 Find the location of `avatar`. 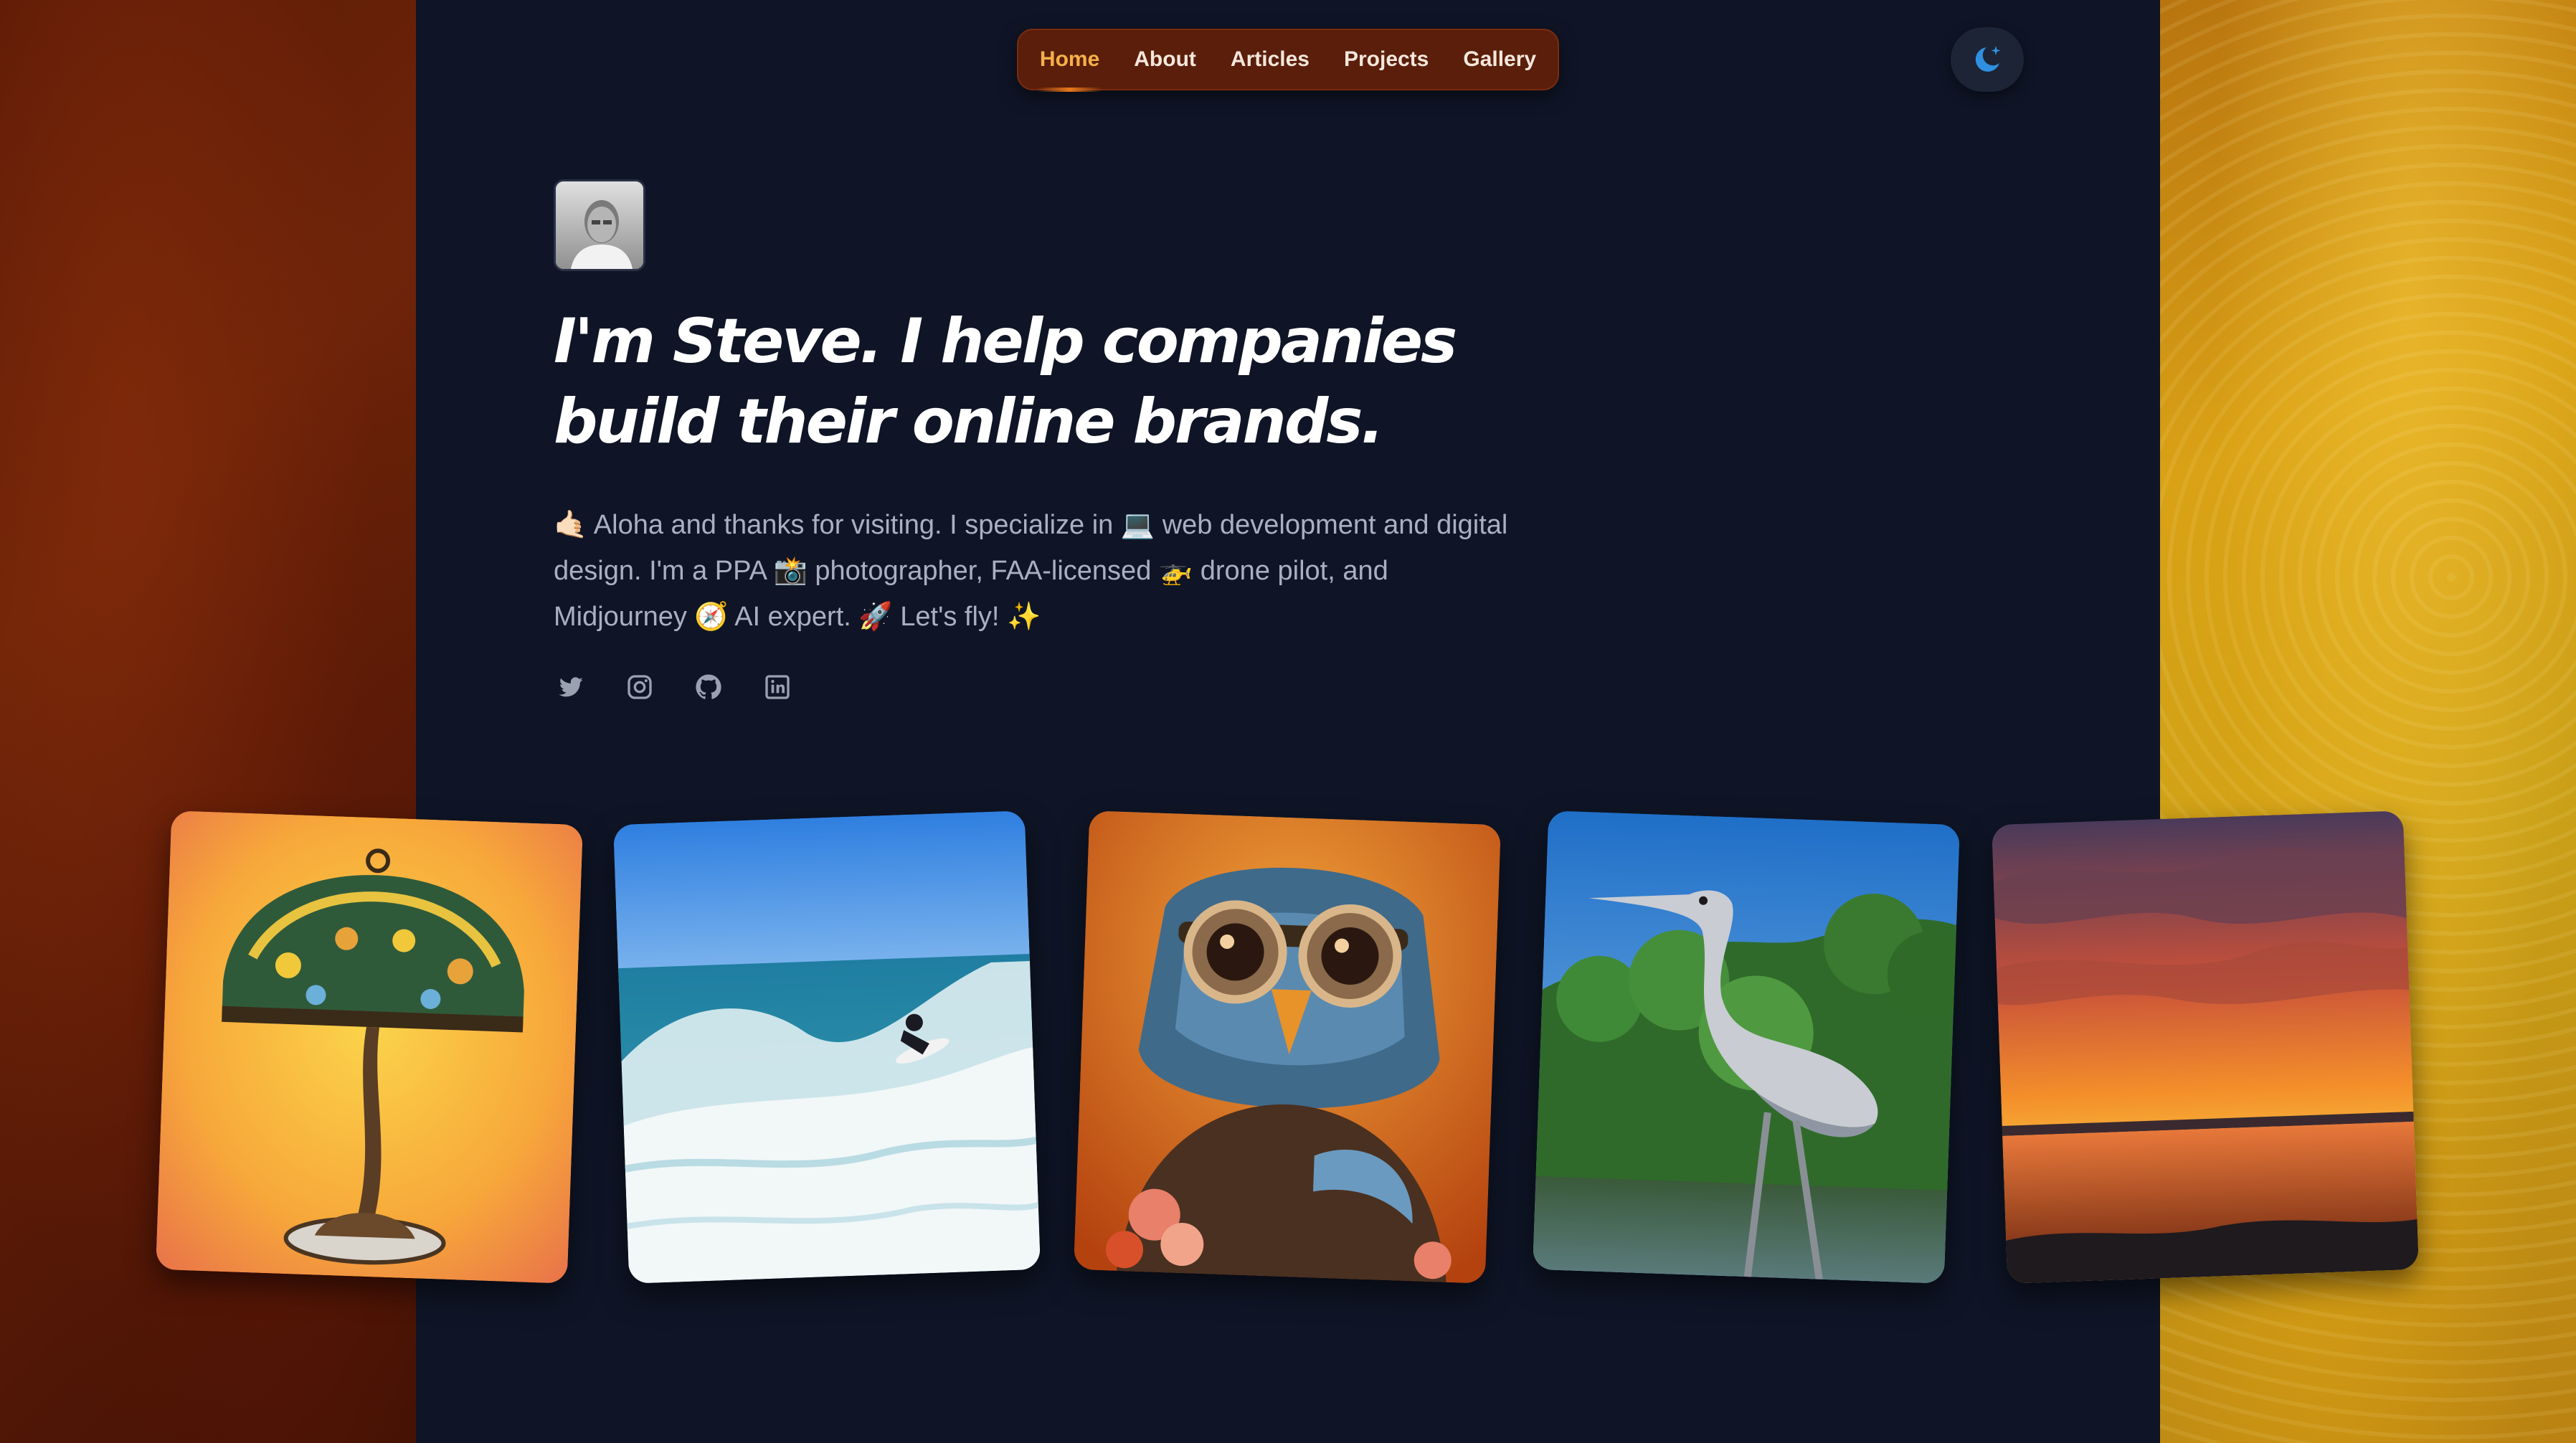

avatar is located at coordinates (599, 225).